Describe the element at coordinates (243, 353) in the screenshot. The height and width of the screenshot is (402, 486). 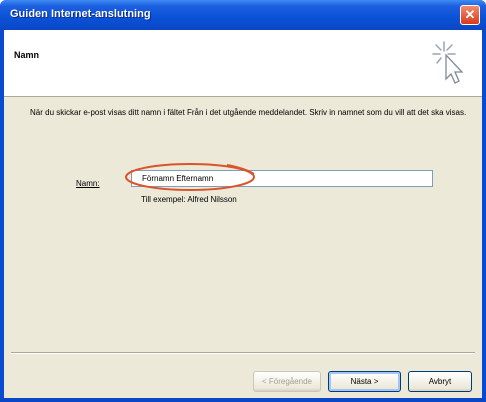
I see `footer-divider` at that location.